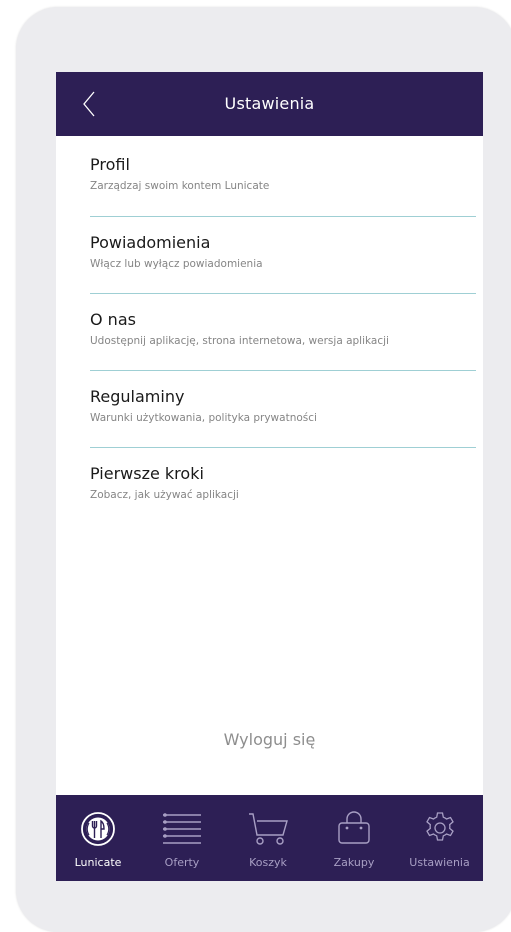 The height and width of the screenshot is (932, 511). Describe the element at coordinates (283, 173) in the screenshot. I see `menu-item-profil: Profil Zarządzaj swoim kontem Lunicate` at that location.